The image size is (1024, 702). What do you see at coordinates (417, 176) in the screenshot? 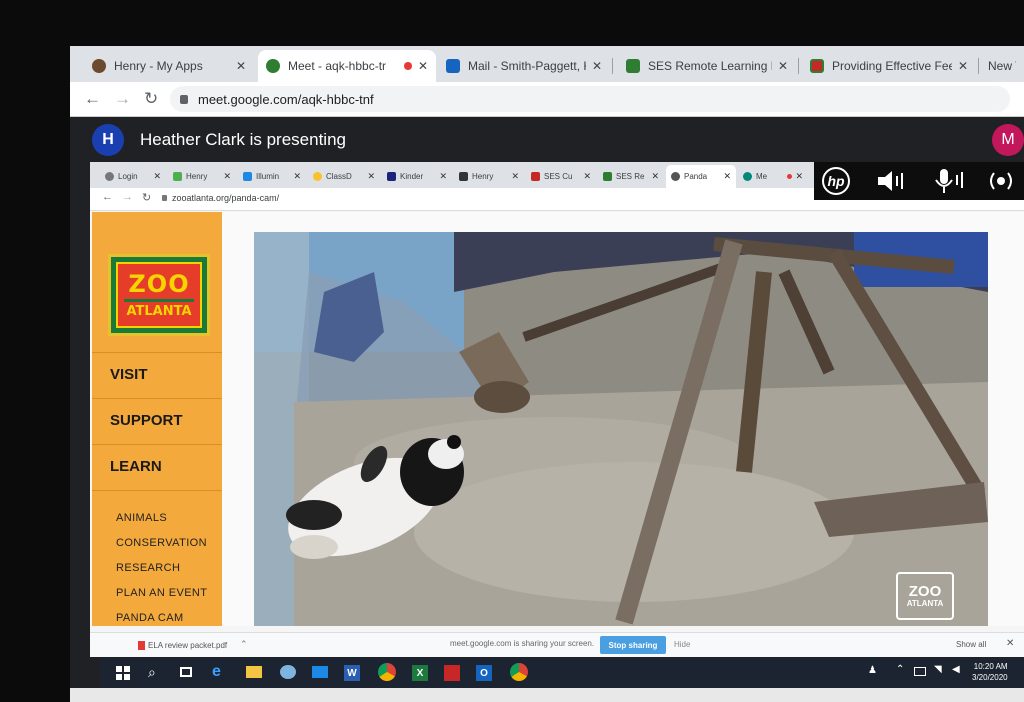
I see `inner-tab: Kinder ✕` at bounding box center [417, 176].